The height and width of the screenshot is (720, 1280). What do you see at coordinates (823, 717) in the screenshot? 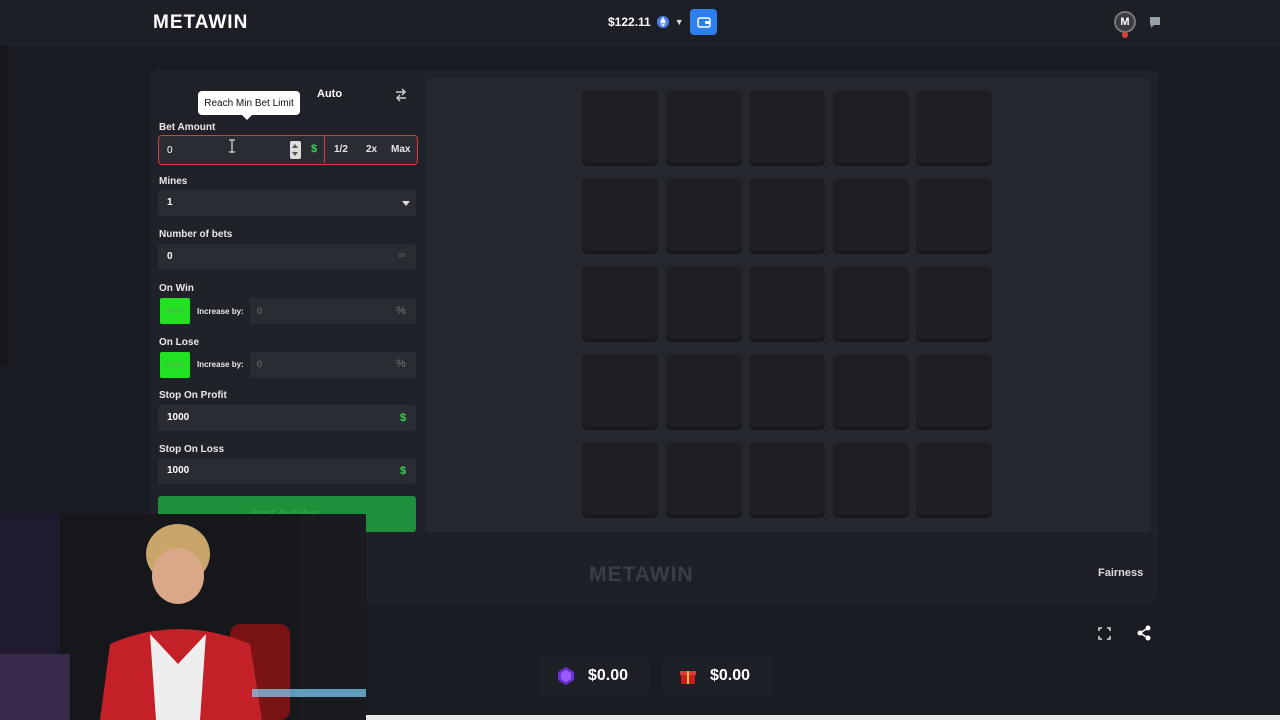
I see `page-bottom-edge` at bounding box center [823, 717].